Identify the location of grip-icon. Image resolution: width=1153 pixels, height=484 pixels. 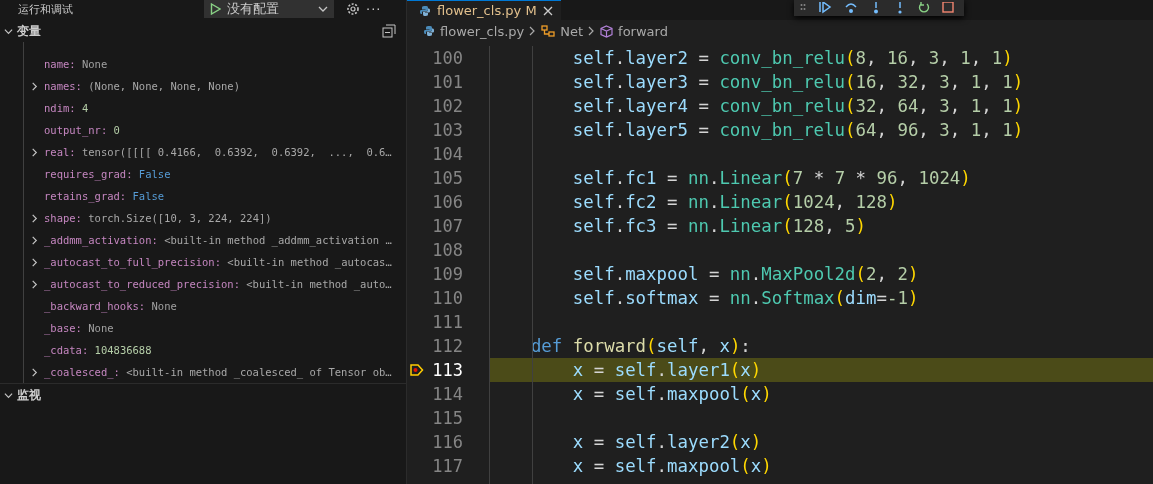
(803, 8).